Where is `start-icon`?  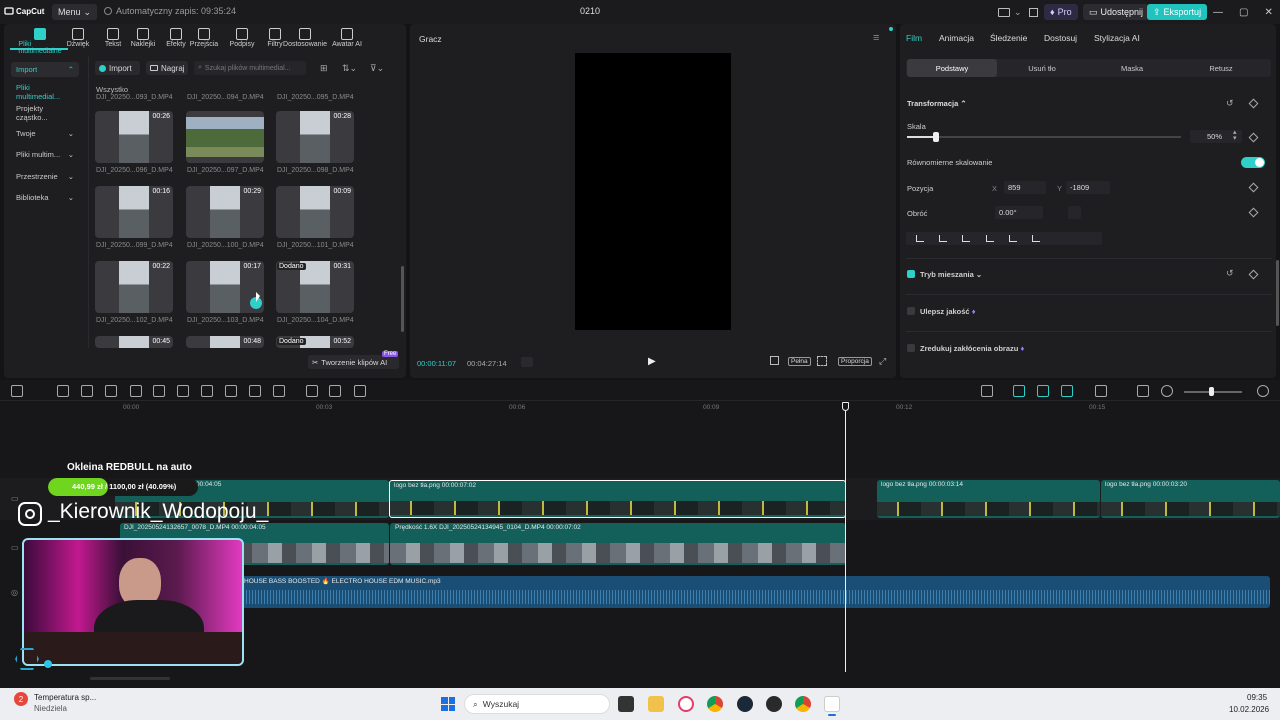 start-icon is located at coordinates (448, 704).